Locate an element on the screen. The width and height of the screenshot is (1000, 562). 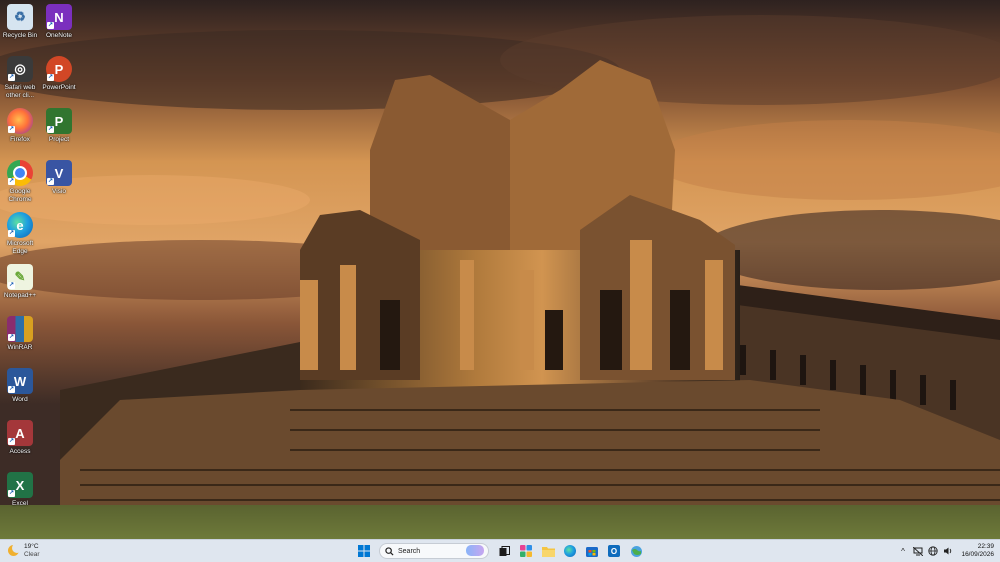
desktop-icon-edge: e ↗ Microsoft Edge is located at coordinates (20, 233).